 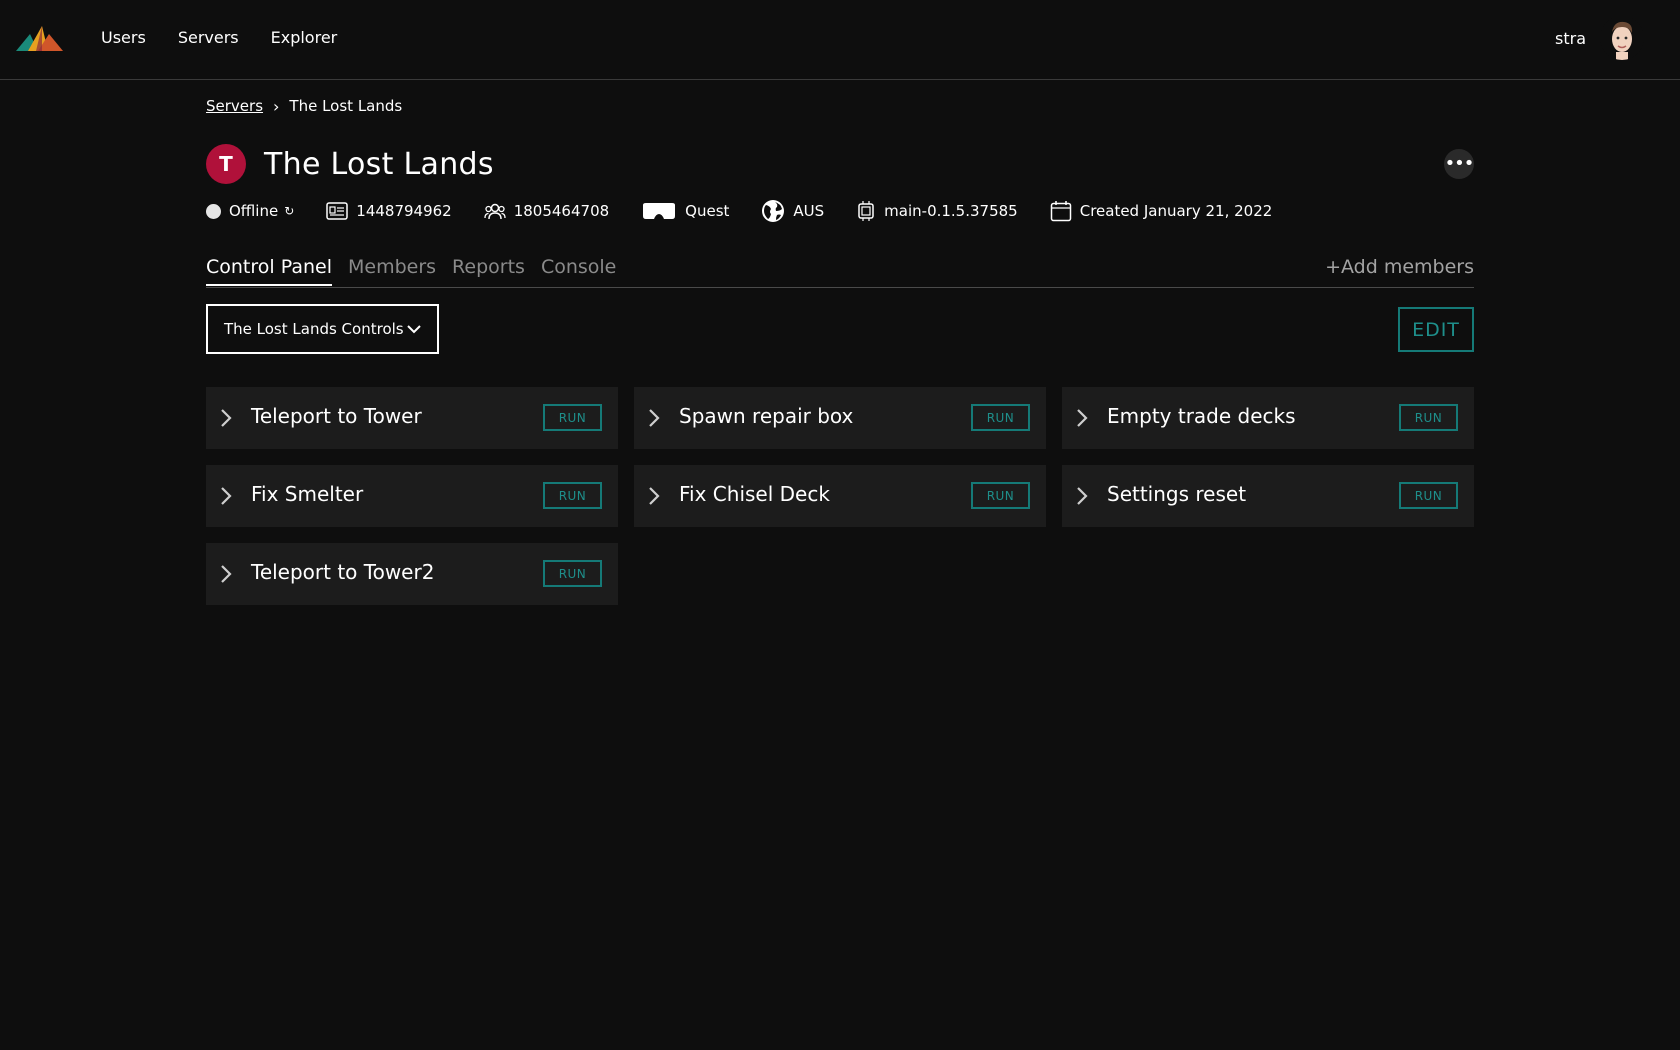 What do you see at coordinates (269, 271) in the screenshot?
I see `tab-control-panel: Control Panel` at bounding box center [269, 271].